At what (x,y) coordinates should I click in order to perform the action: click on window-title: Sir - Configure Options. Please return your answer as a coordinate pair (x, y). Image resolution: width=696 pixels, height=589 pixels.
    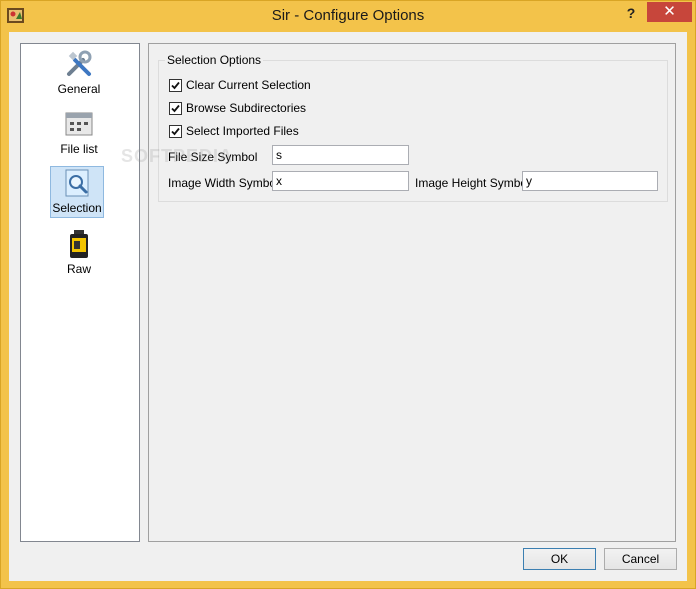
    Looking at the image, I should click on (348, 15).